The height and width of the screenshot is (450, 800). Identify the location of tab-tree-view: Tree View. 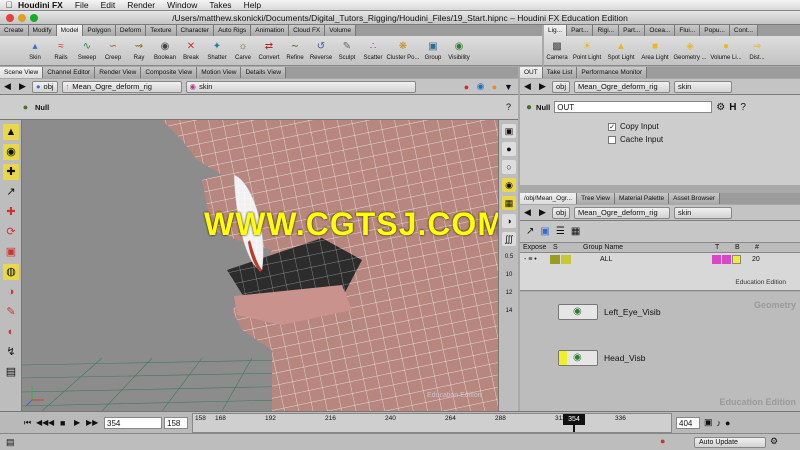
(596, 198).